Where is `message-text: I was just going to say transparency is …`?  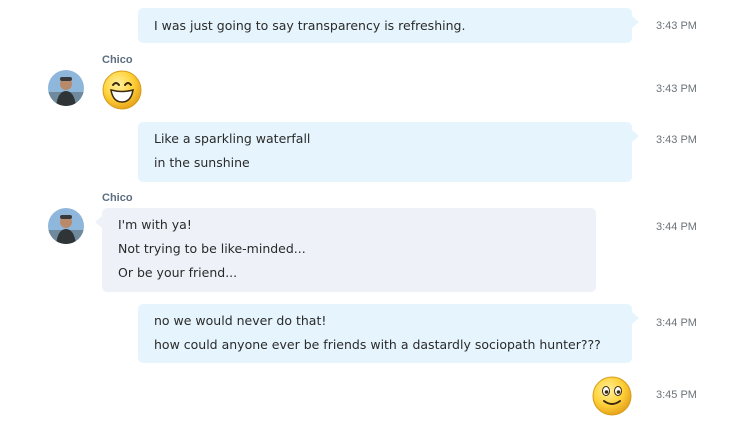 message-text: I was just going to say transparency is … is located at coordinates (310, 25).